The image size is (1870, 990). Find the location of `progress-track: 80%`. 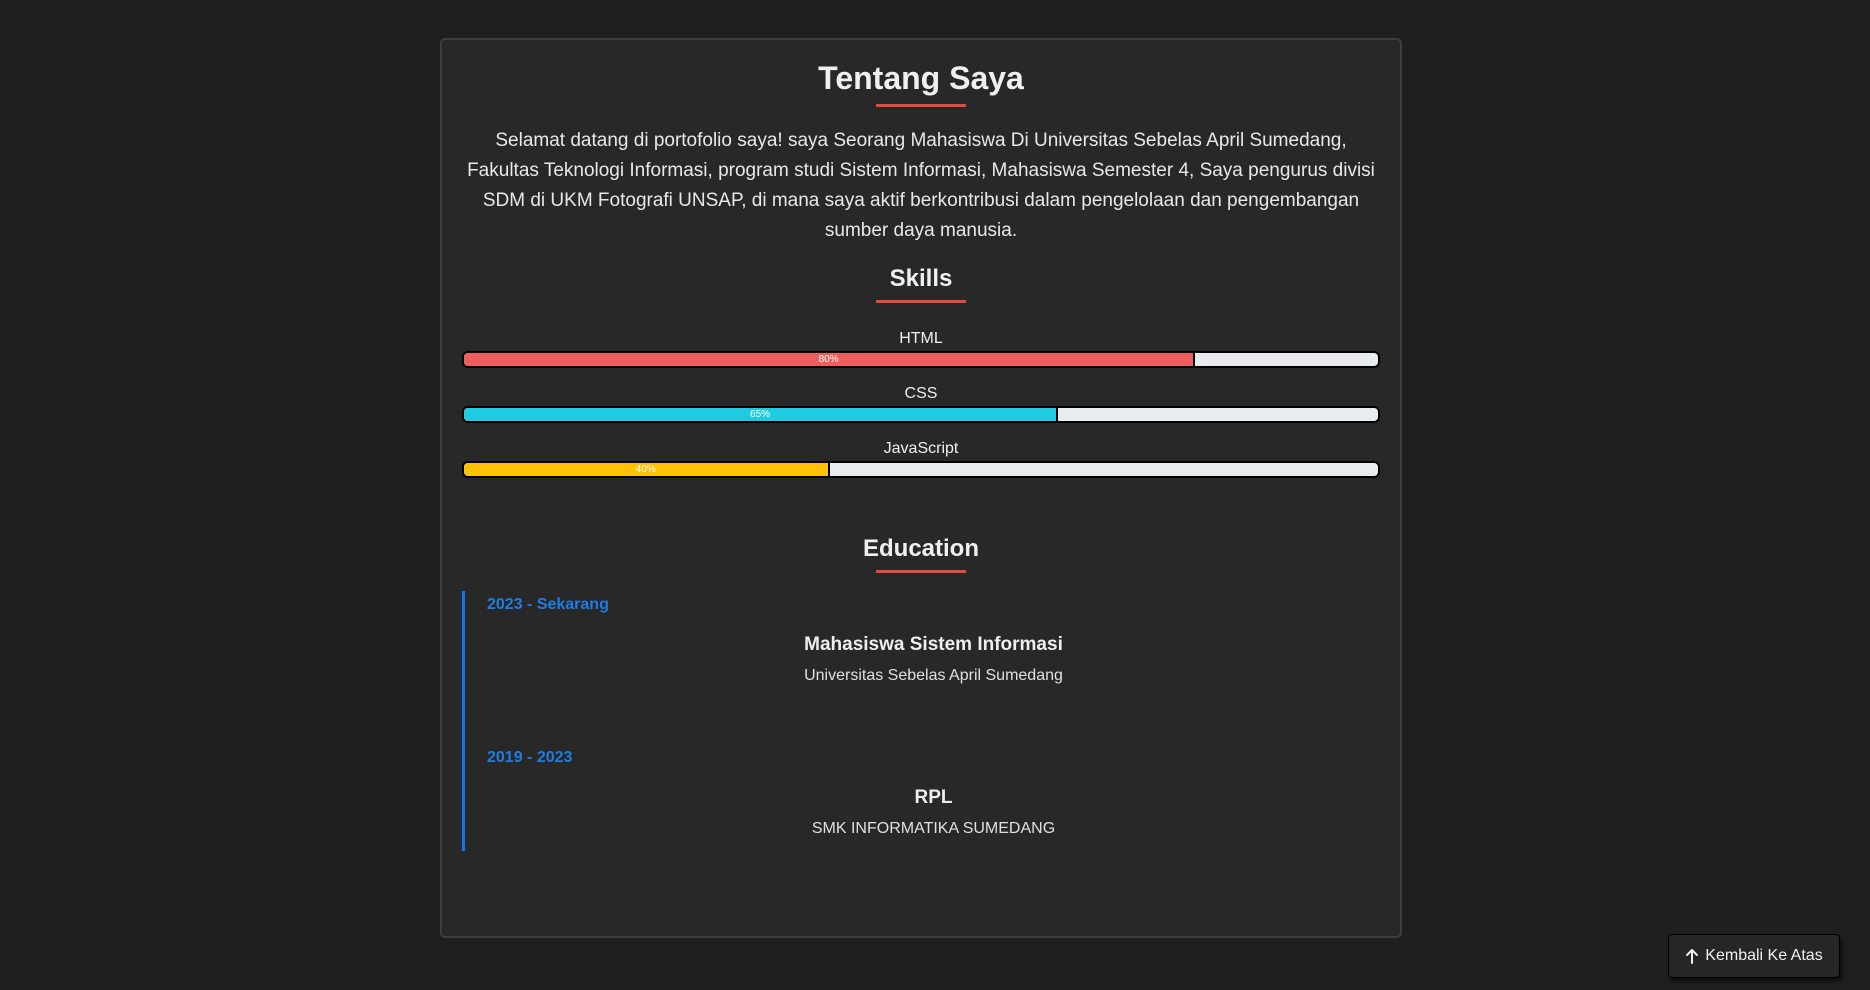

progress-track: 80% is located at coordinates (921, 359).